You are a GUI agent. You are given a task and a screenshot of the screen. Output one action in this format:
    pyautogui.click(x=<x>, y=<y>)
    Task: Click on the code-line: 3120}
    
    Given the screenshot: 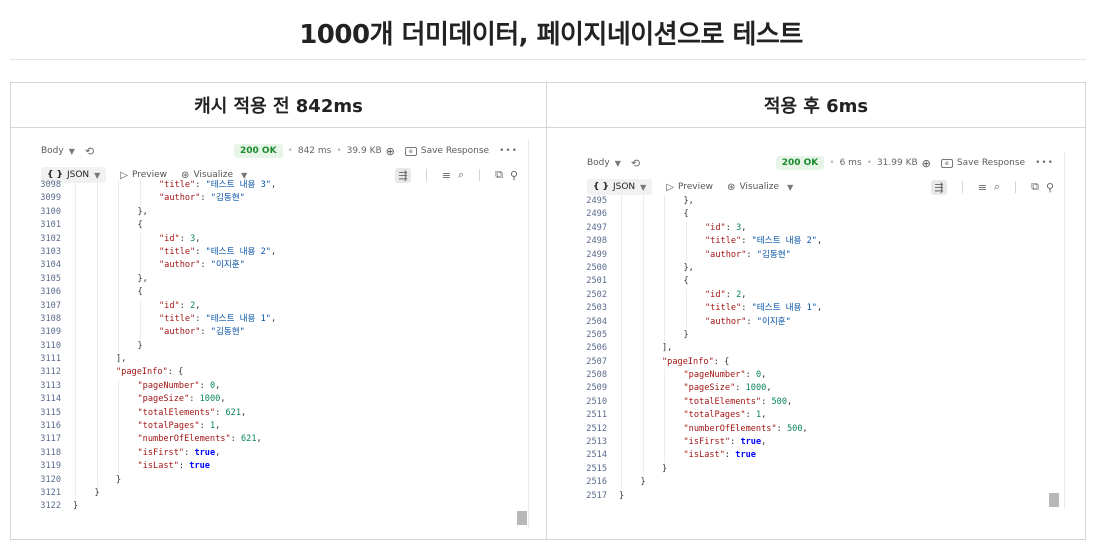 What is the action you would take?
    pyautogui.click(x=279, y=480)
    